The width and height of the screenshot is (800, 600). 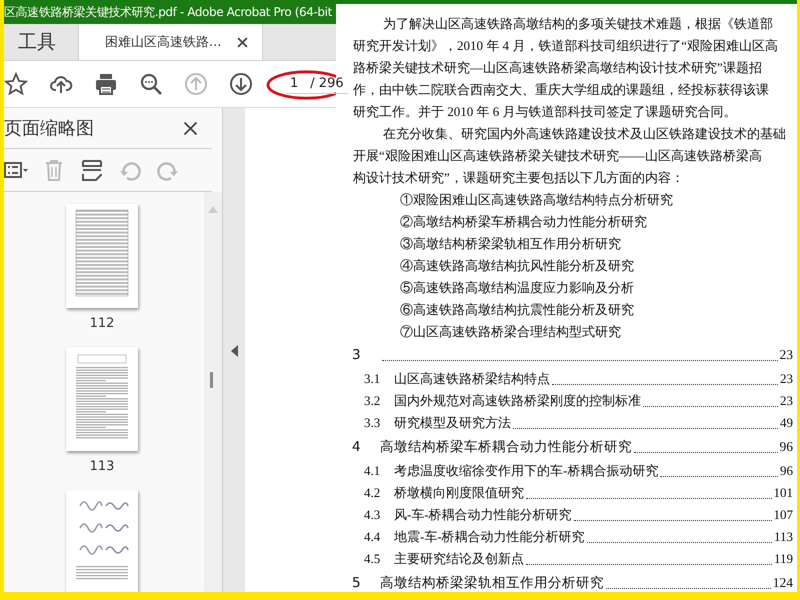 What do you see at coordinates (518, 178) in the screenshot?
I see `text-line: 构设计技术研究”，课题研究主要包括以下几方面的内容：` at bounding box center [518, 178].